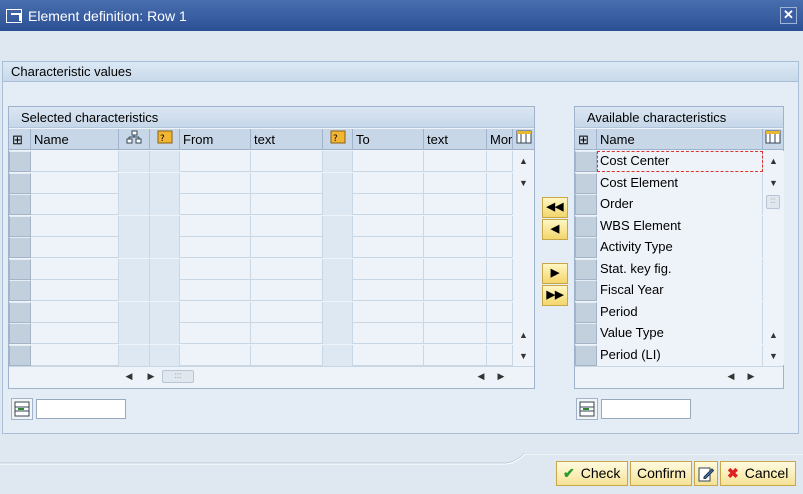 The height and width of the screenshot is (494, 803). I want to click on selected-search-input, so click(81, 409).